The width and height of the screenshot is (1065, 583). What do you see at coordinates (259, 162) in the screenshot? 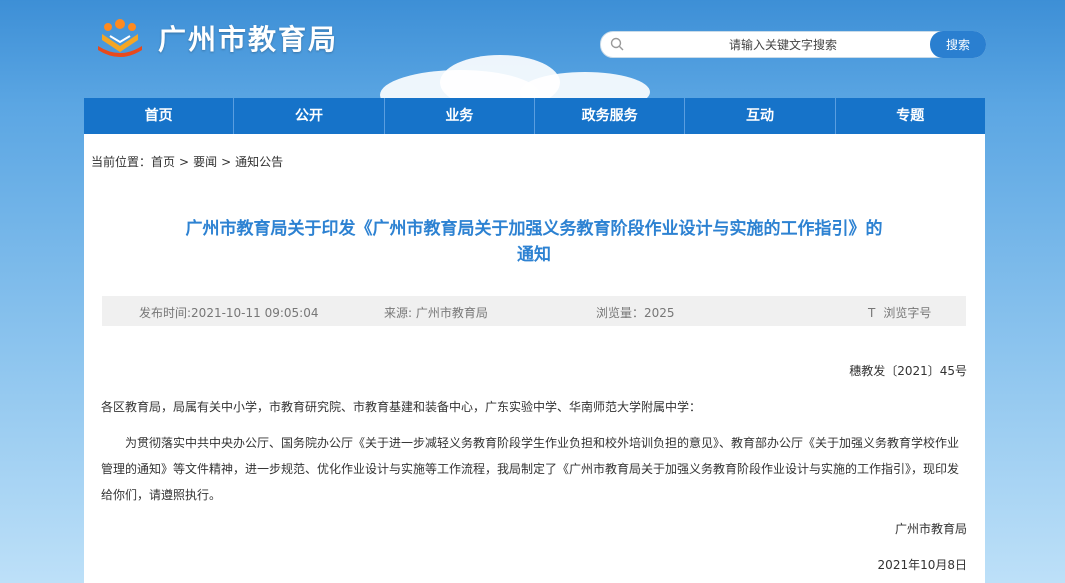
I see `breadcrumb-notices: 通知公告` at bounding box center [259, 162].